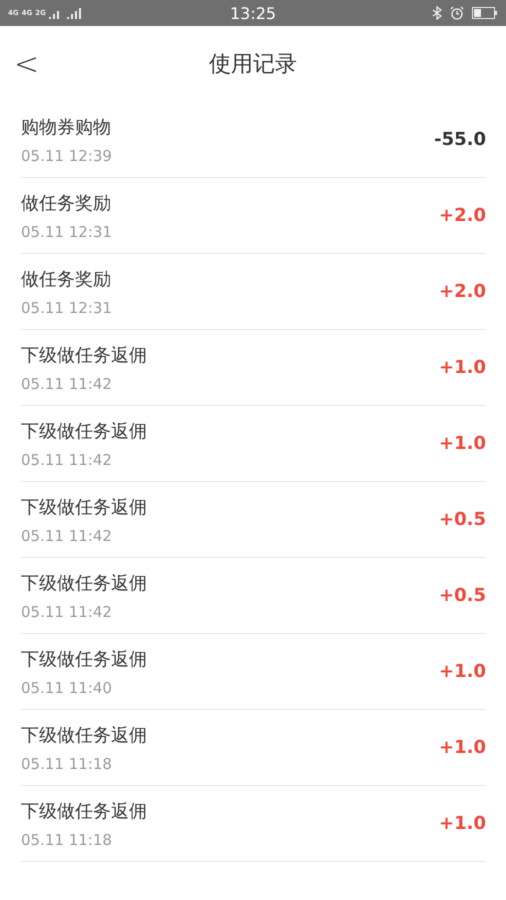 The image size is (506, 900). Describe the element at coordinates (437, 13) in the screenshot. I see `bluetooth-icon` at that location.